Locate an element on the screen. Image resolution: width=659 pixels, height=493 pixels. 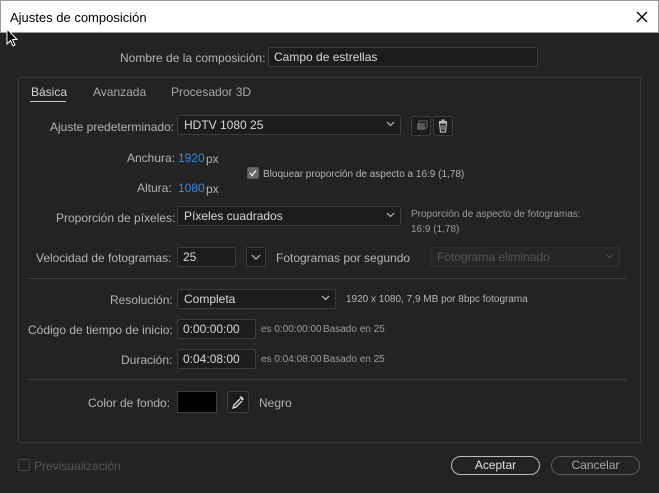
height-value: 1080 is located at coordinates (191, 188).